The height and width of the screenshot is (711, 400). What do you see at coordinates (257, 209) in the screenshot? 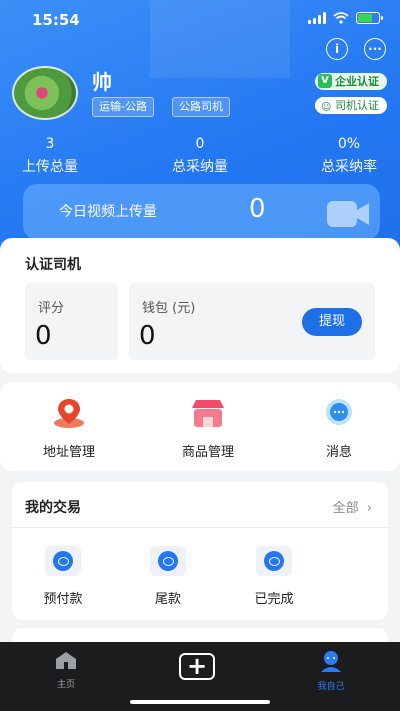
I see `today-upload-count: 0` at bounding box center [257, 209].